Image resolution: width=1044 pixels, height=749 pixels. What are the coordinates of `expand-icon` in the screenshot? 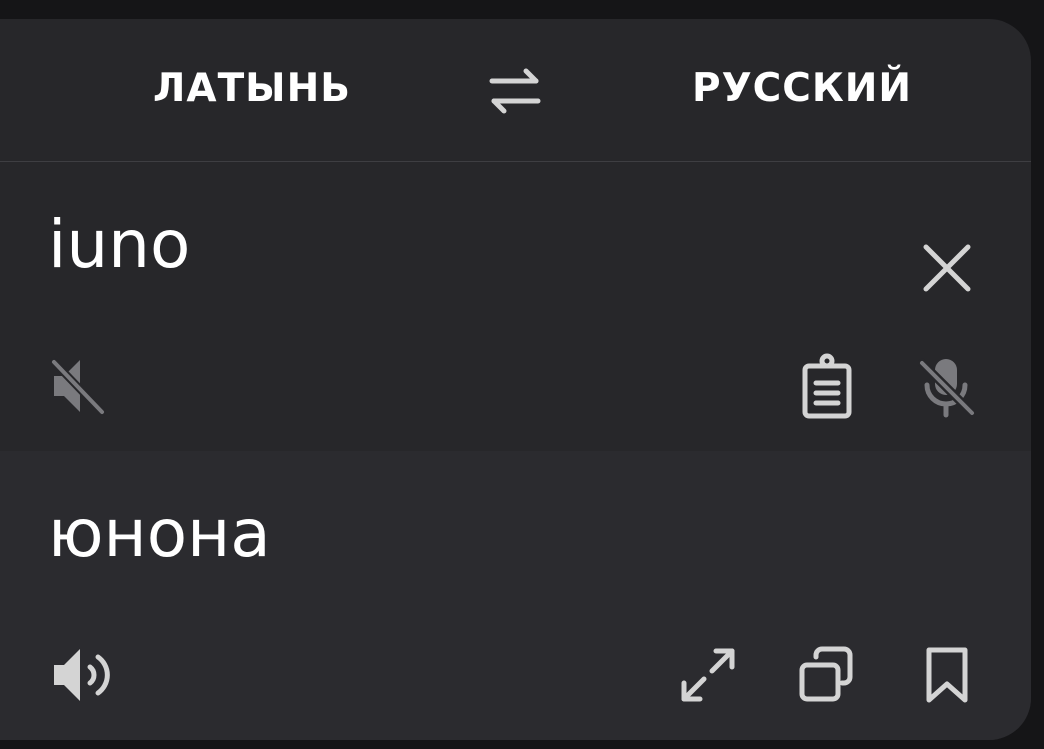 It's located at (708, 675).